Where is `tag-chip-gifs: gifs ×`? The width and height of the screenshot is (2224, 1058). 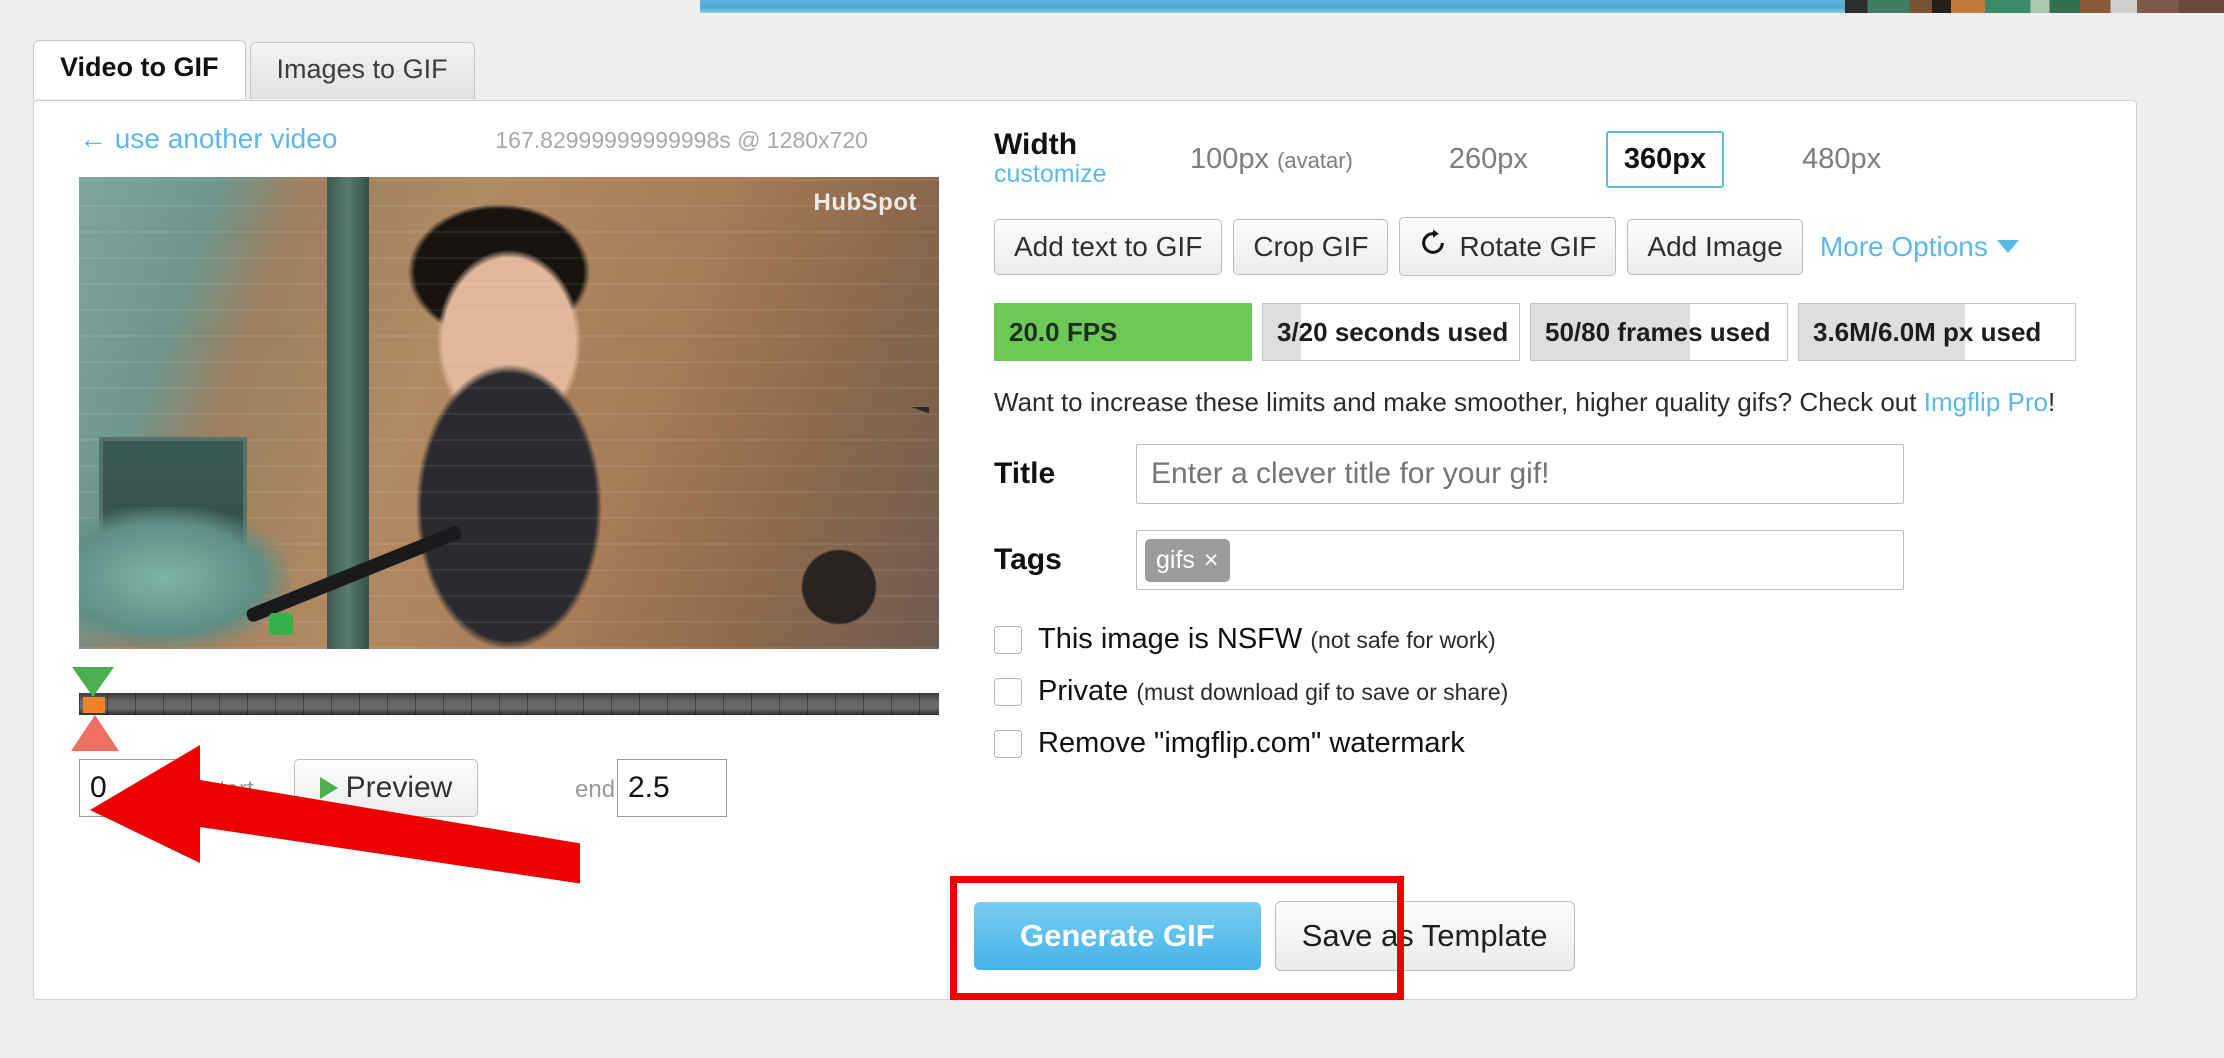
tag-chip-gifs: gifs × is located at coordinates (1187, 560).